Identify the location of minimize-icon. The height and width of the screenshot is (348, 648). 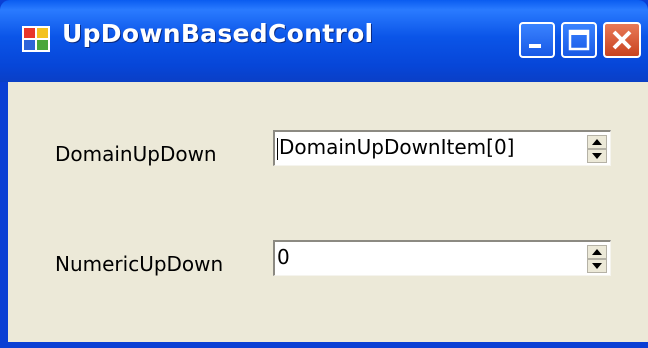
(535, 46).